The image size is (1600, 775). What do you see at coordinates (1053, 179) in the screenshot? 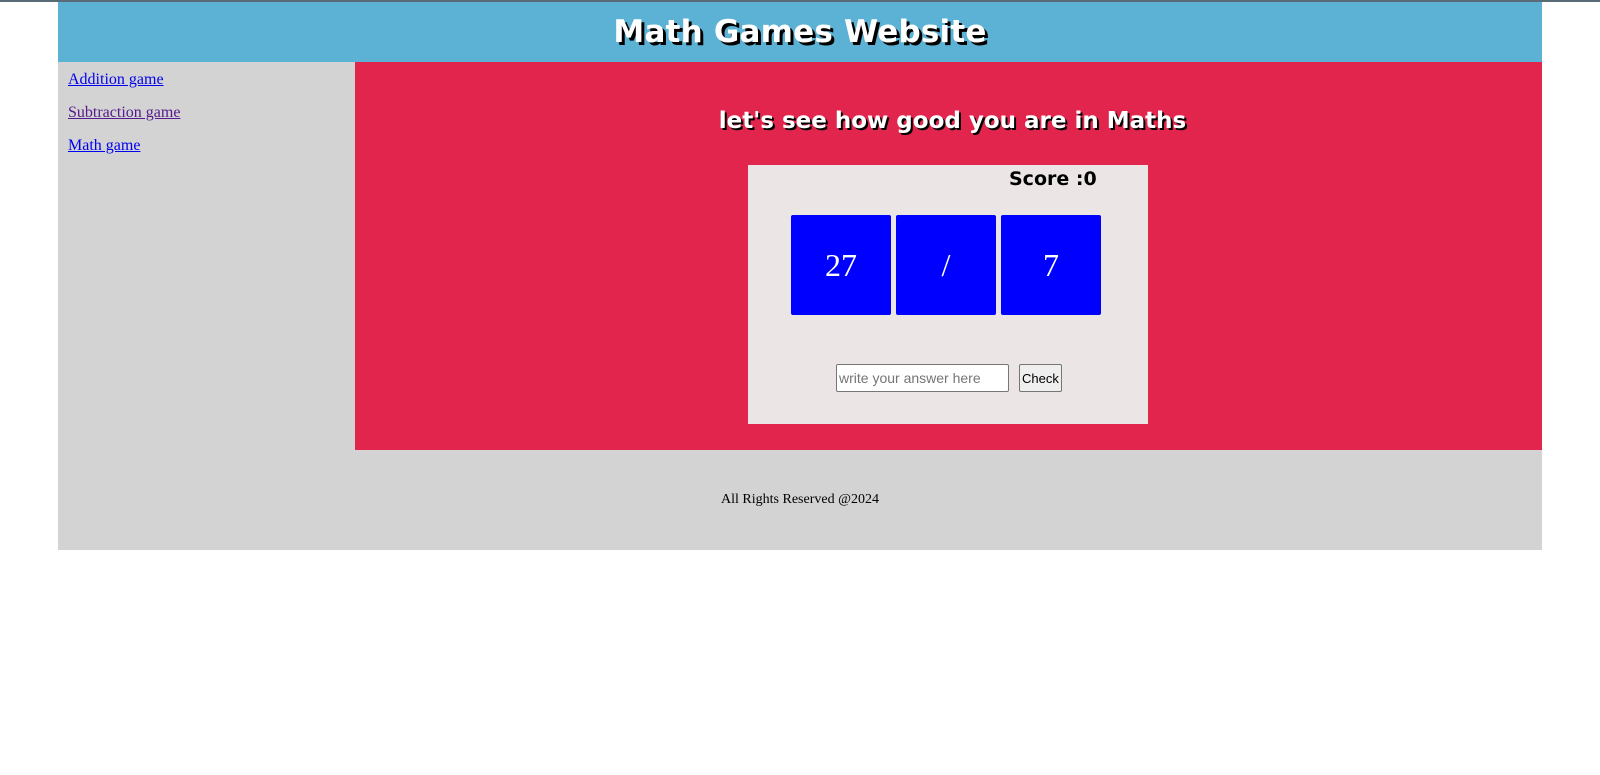
I see `score-display: Score :0` at bounding box center [1053, 179].